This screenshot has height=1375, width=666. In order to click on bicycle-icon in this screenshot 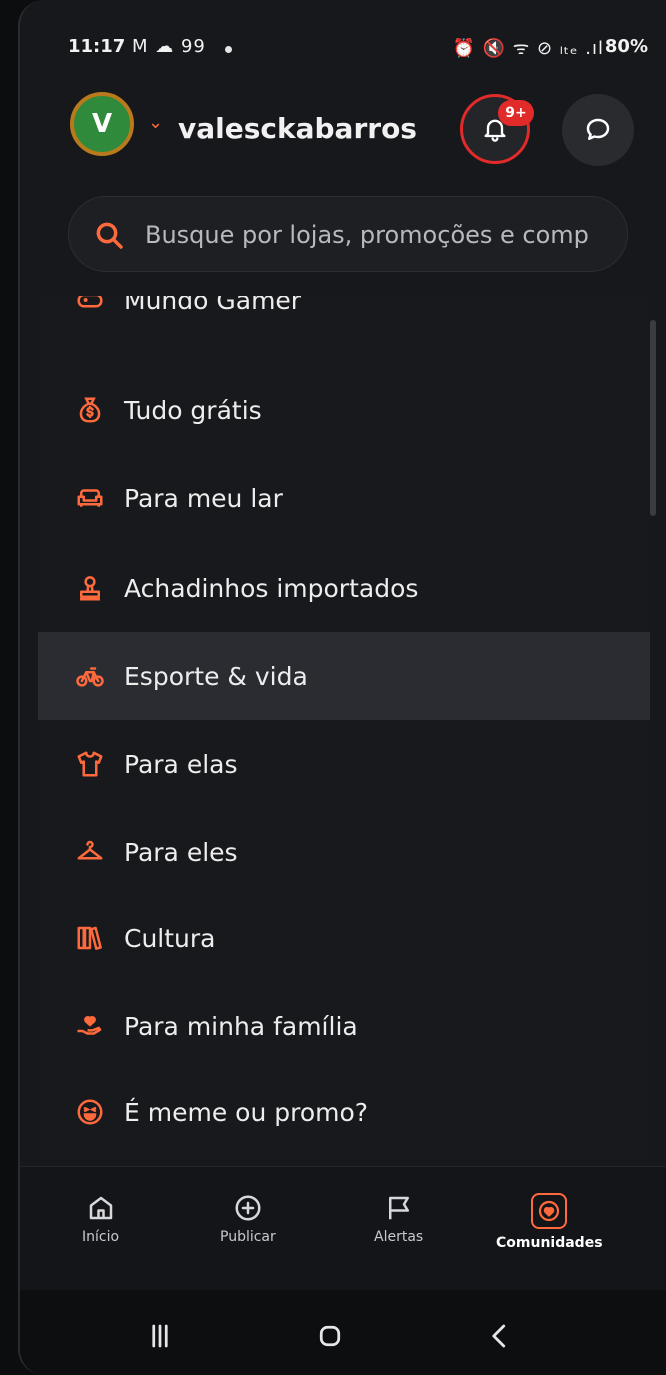, I will do `click(90, 676)`.